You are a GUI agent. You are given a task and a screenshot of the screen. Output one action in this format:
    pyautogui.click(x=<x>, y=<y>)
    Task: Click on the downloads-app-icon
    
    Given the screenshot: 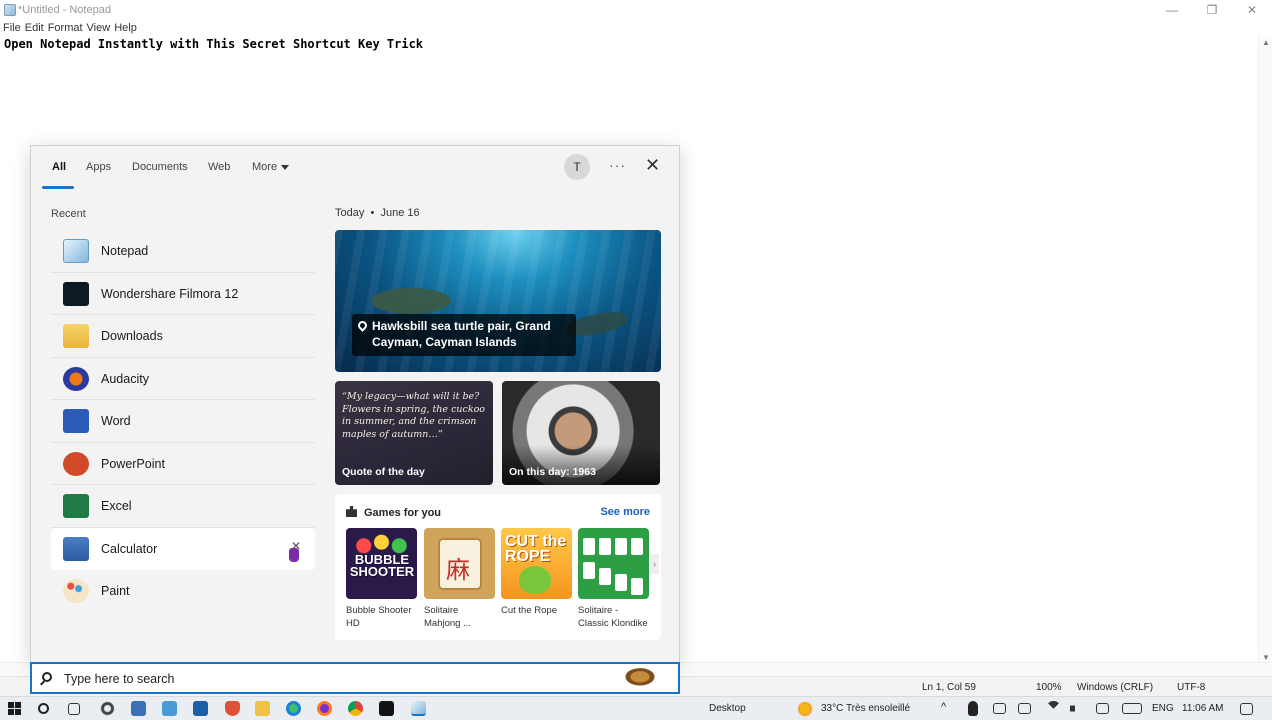 What is the action you would take?
    pyautogui.click(x=200, y=708)
    